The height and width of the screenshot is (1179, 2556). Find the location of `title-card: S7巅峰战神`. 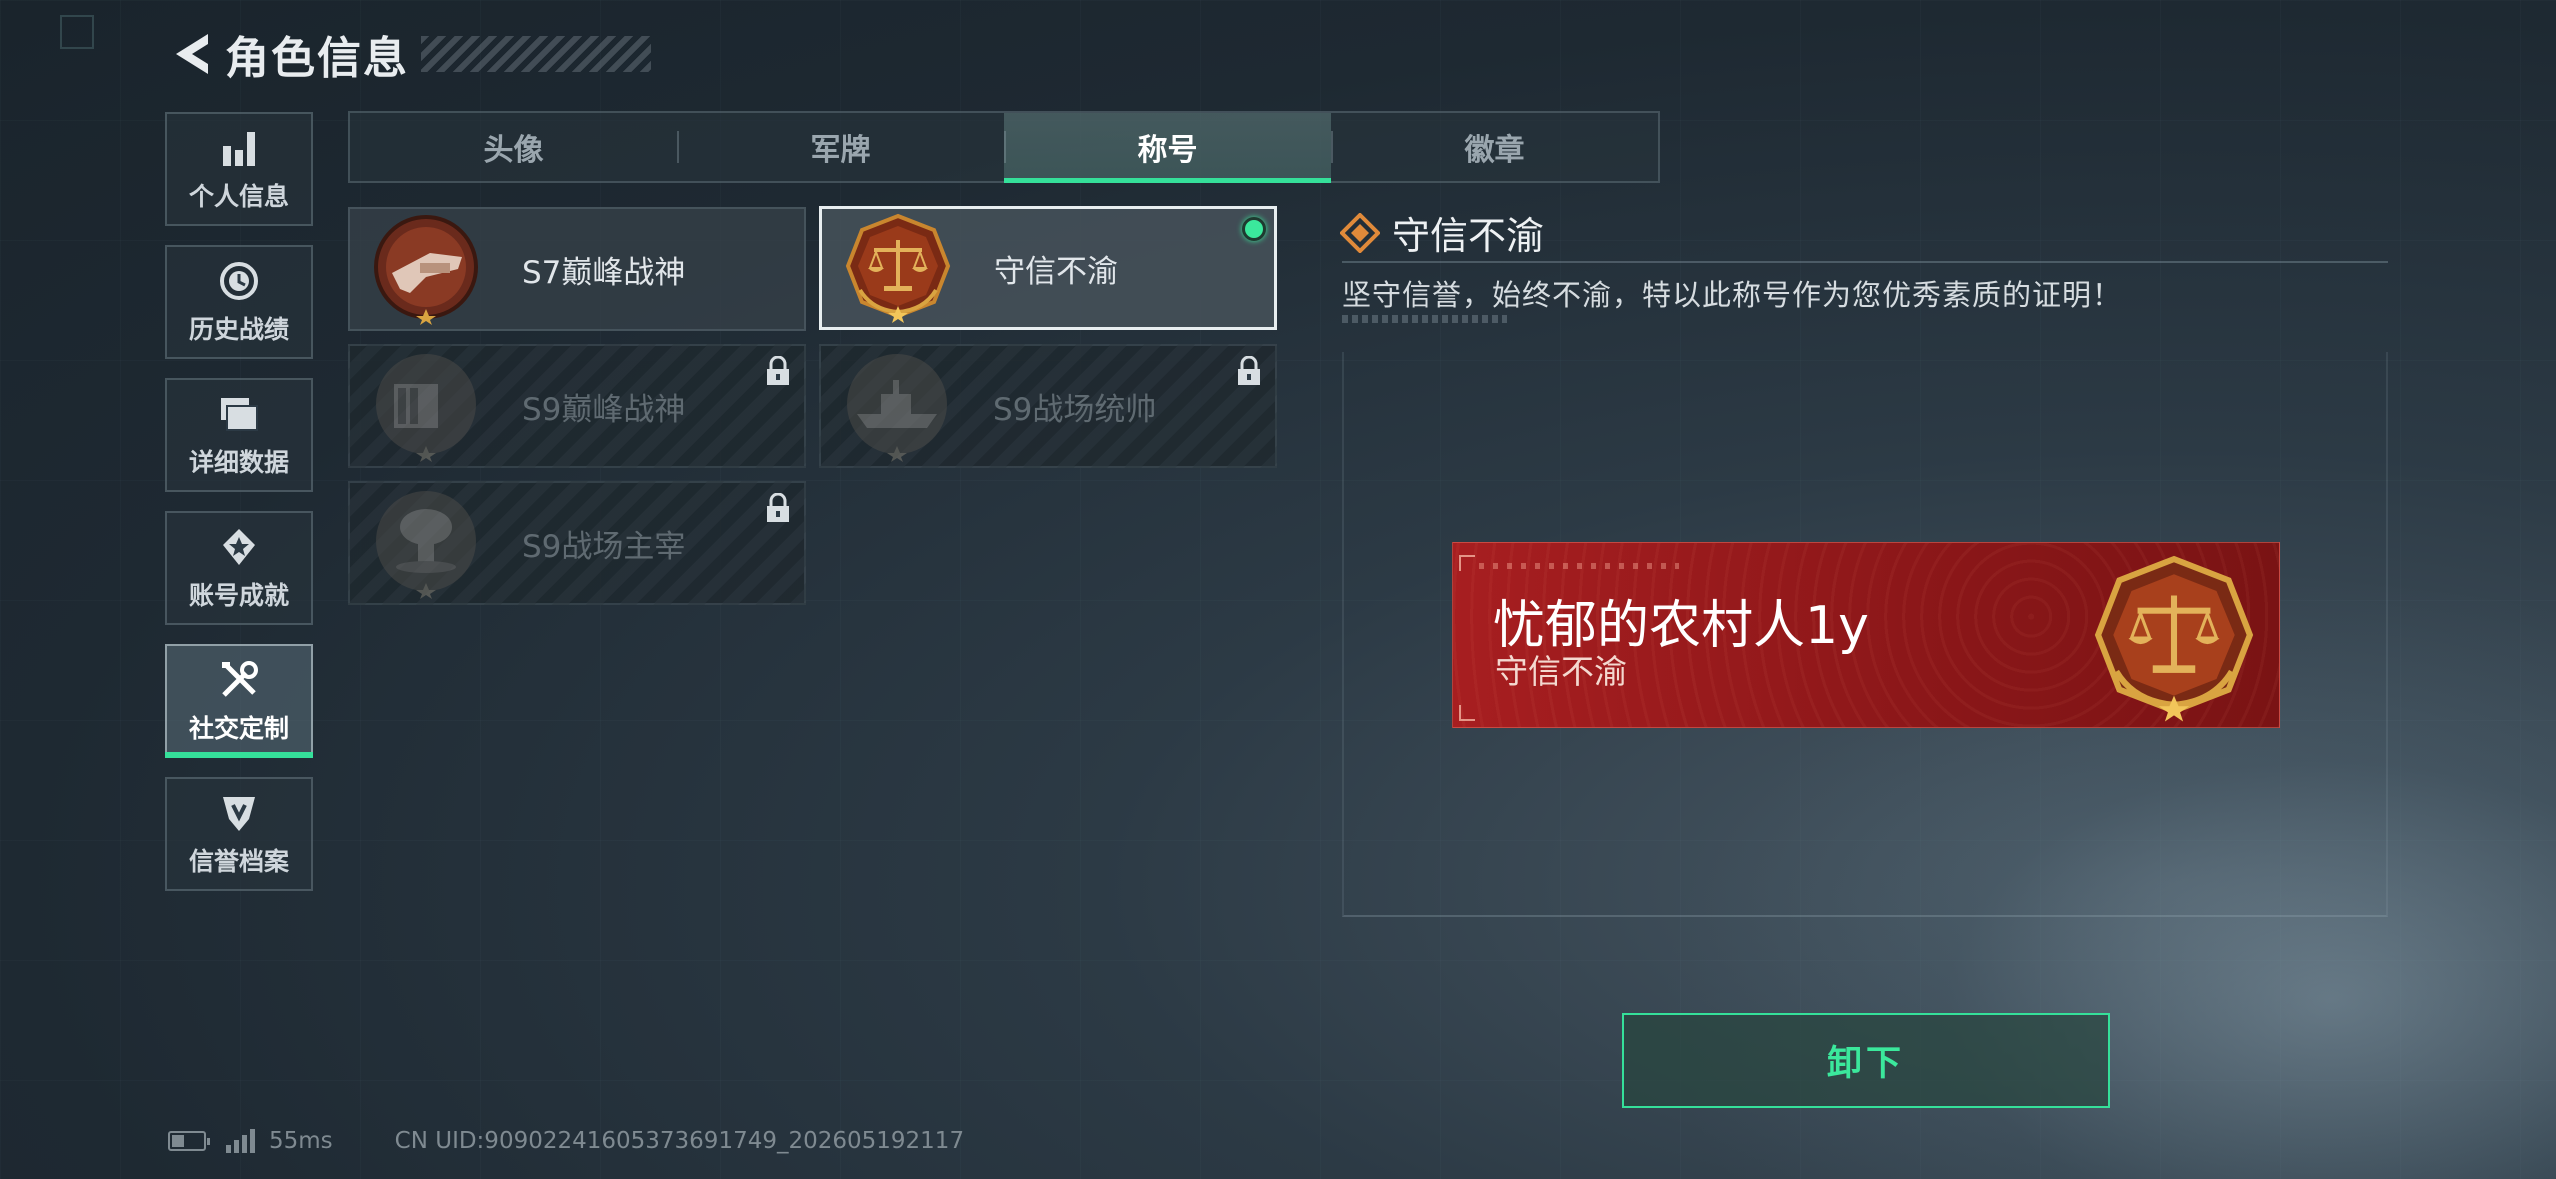

title-card: S7巅峰战神 is located at coordinates (577, 269).